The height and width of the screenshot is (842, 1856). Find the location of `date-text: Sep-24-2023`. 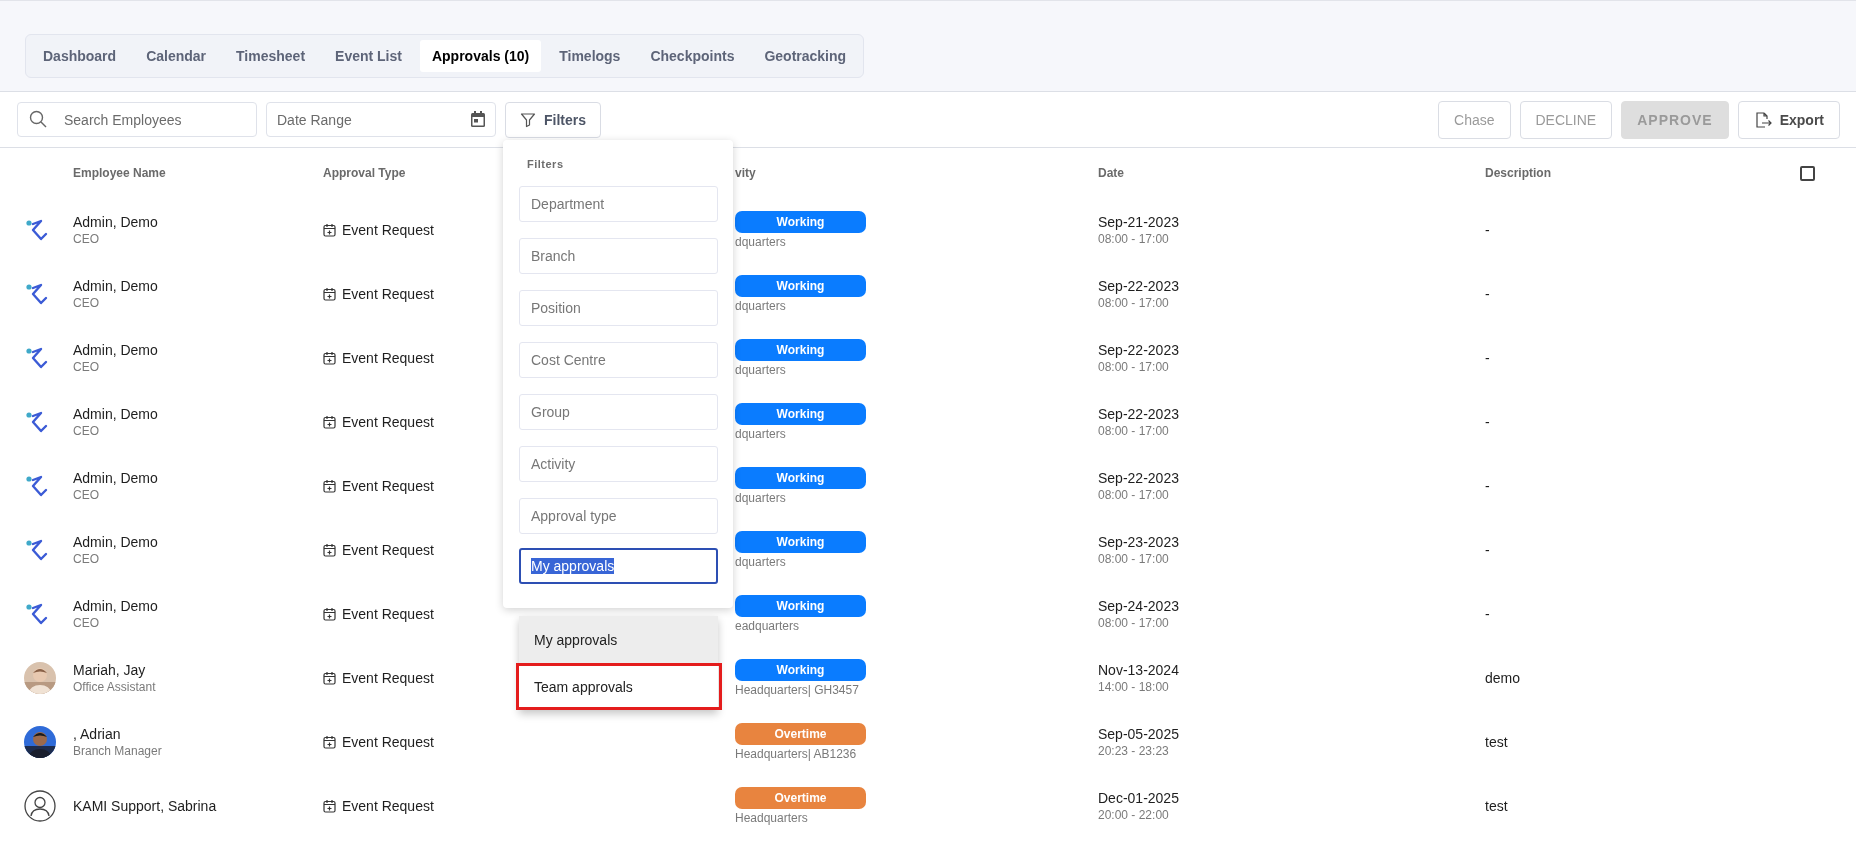

date-text: Sep-24-2023 is located at coordinates (1138, 606).